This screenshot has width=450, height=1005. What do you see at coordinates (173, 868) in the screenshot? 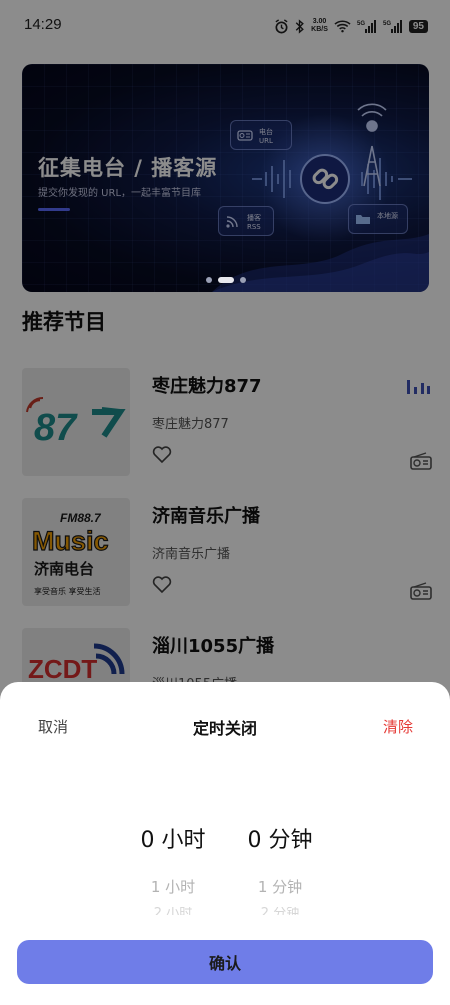
I see `hours-picker: 0 小时 1 小时 2 小时` at bounding box center [173, 868].